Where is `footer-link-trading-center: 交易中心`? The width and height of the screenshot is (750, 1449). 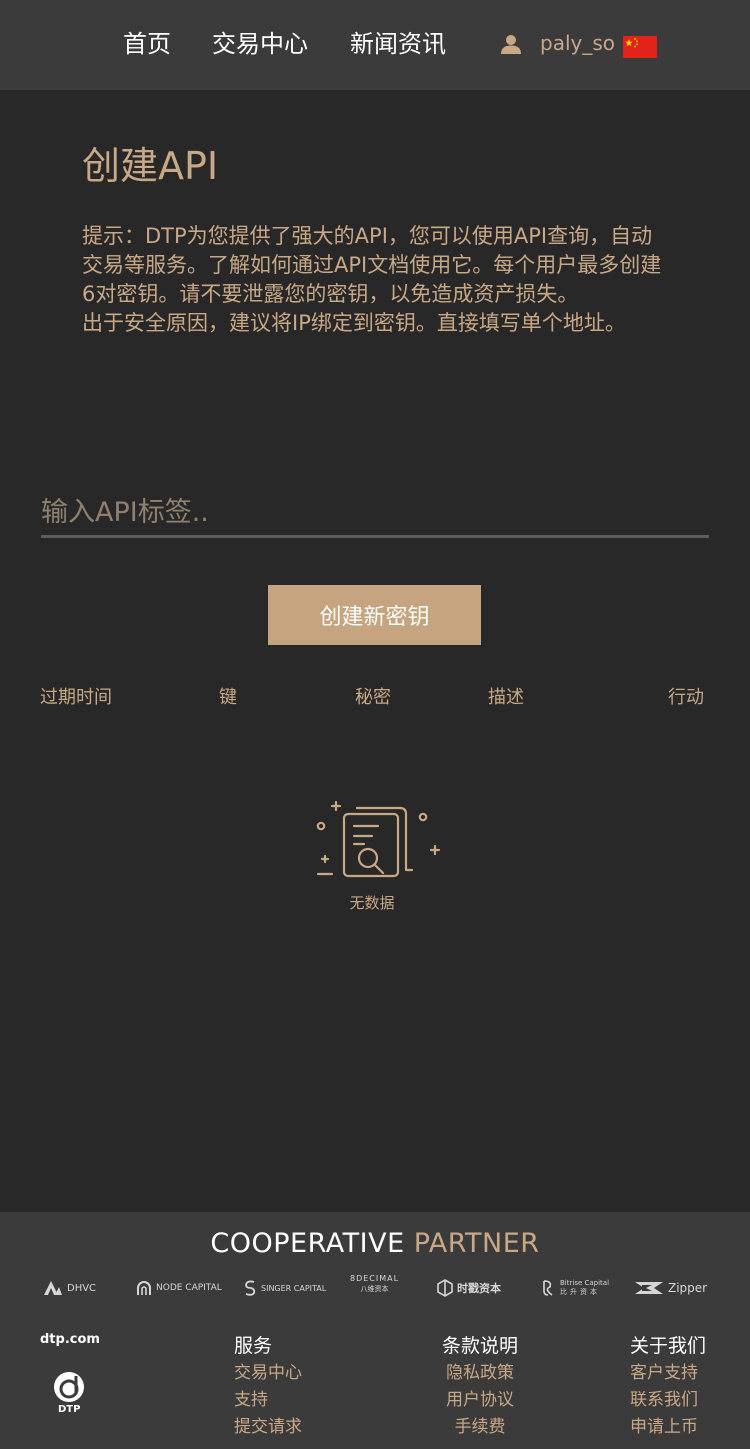 footer-link-trading-center: 交易中心 is located at coordinates (268, 1373).